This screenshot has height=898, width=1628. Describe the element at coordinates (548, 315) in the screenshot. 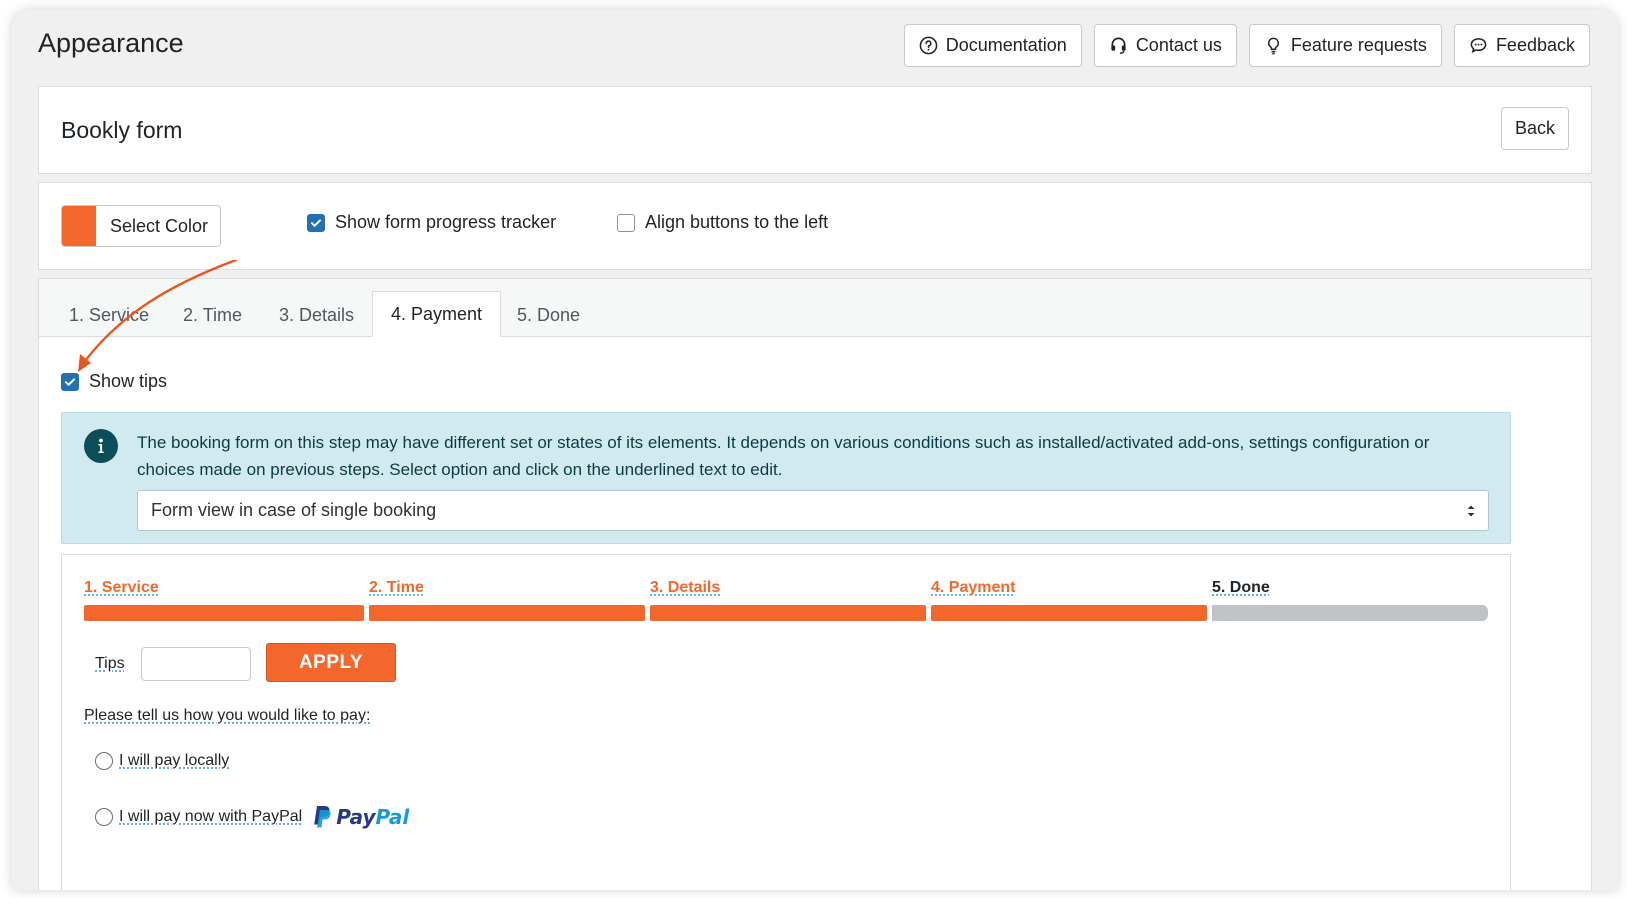

I see `tab-done: 5. Done` at that location.